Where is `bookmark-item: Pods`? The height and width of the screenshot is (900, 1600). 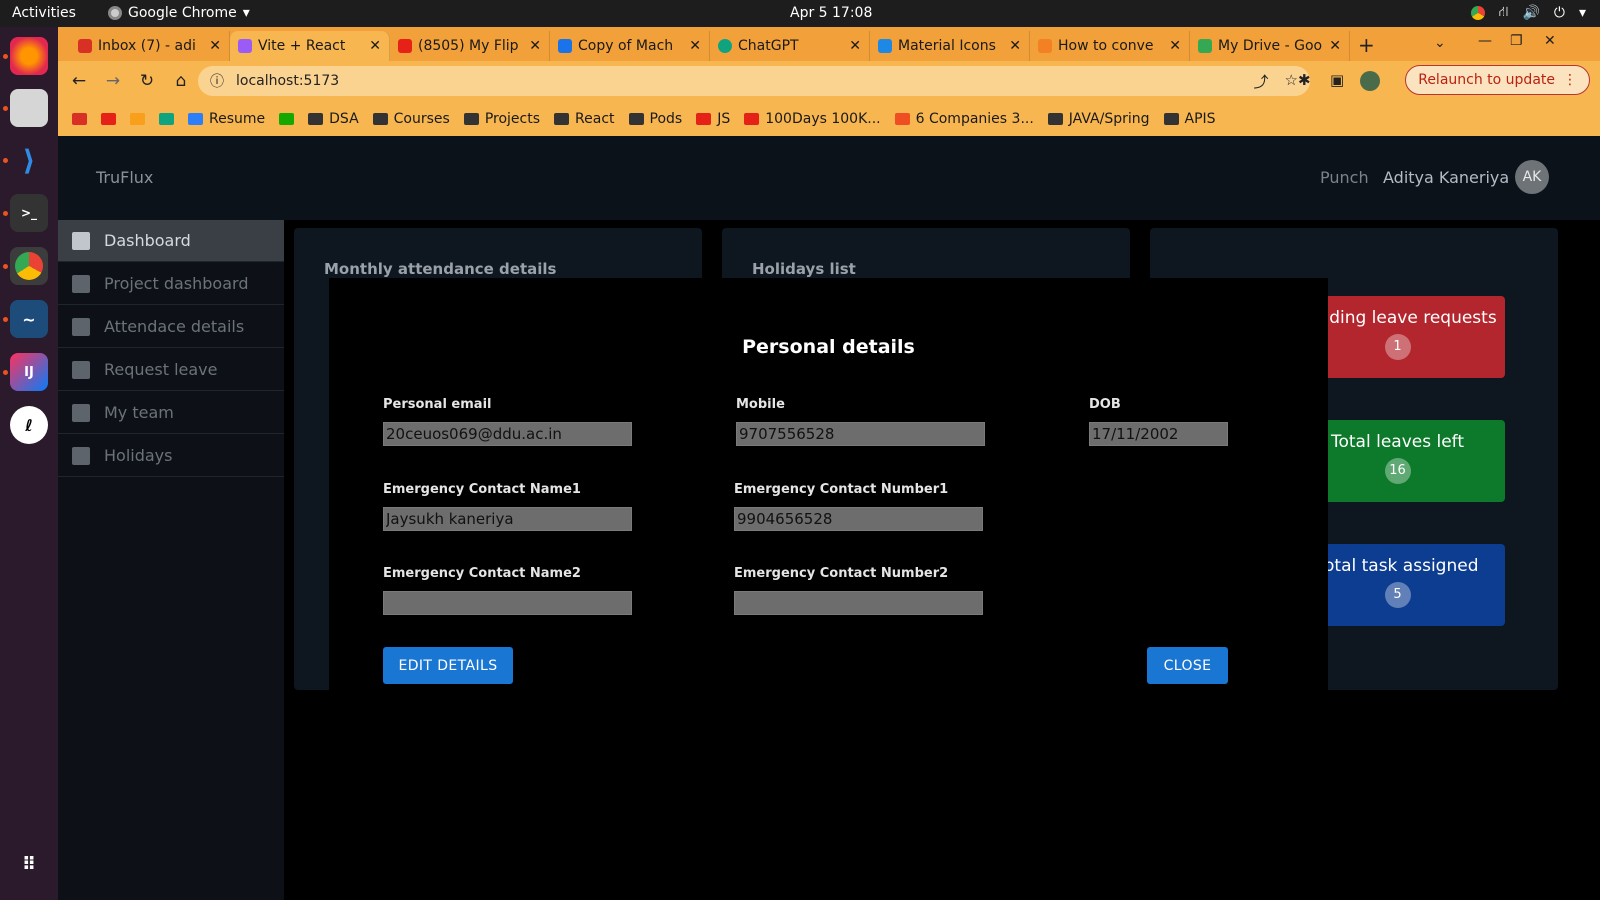 bookmark-item: Pods is located at coordinates (655, 119).